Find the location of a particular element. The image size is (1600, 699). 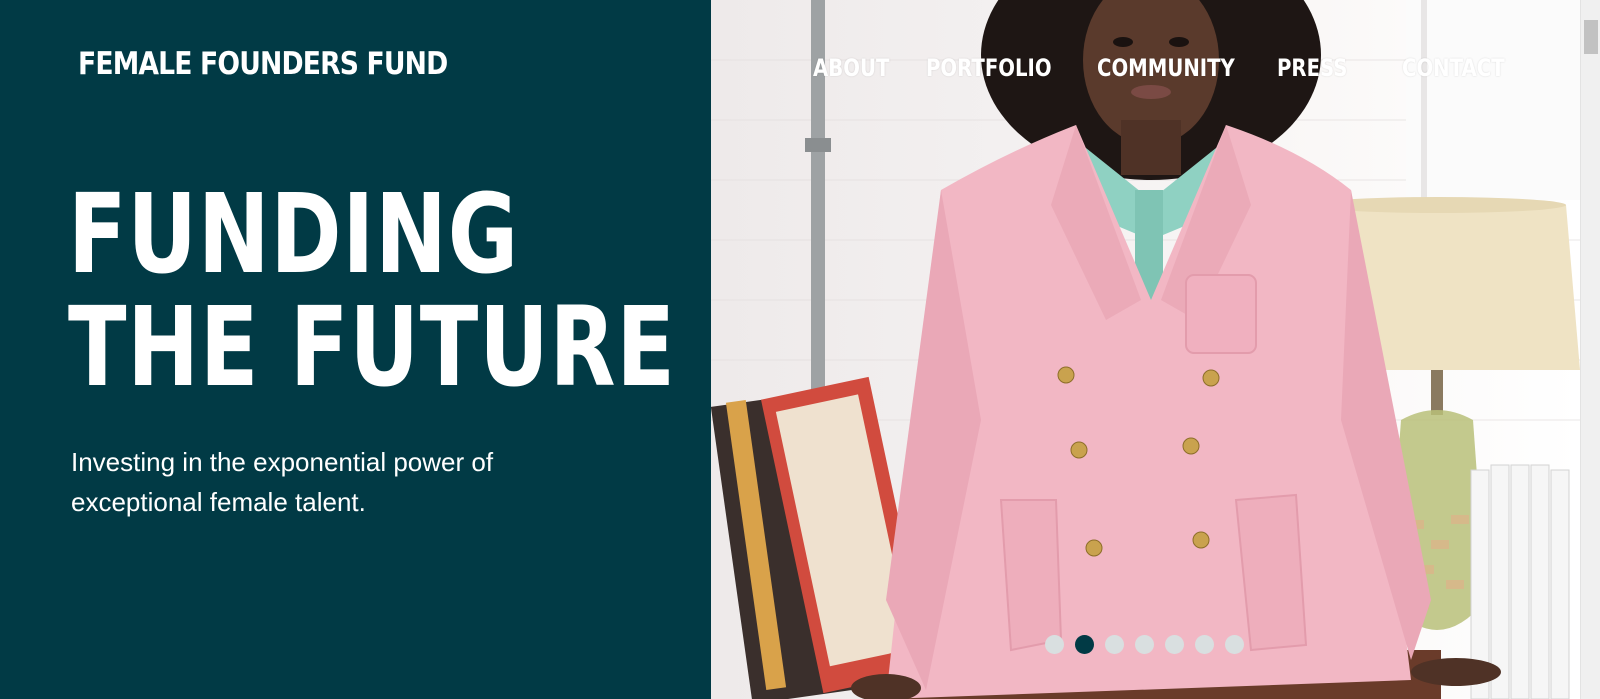

scrollbar-thumb is located at coordinates (1591, 37).